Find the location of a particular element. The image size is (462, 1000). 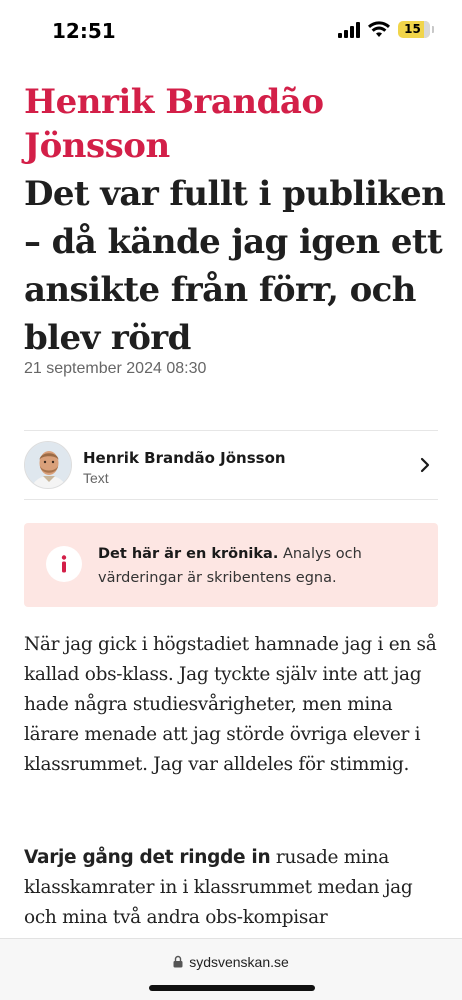

battery-tip is located at coordinates (433, 29).